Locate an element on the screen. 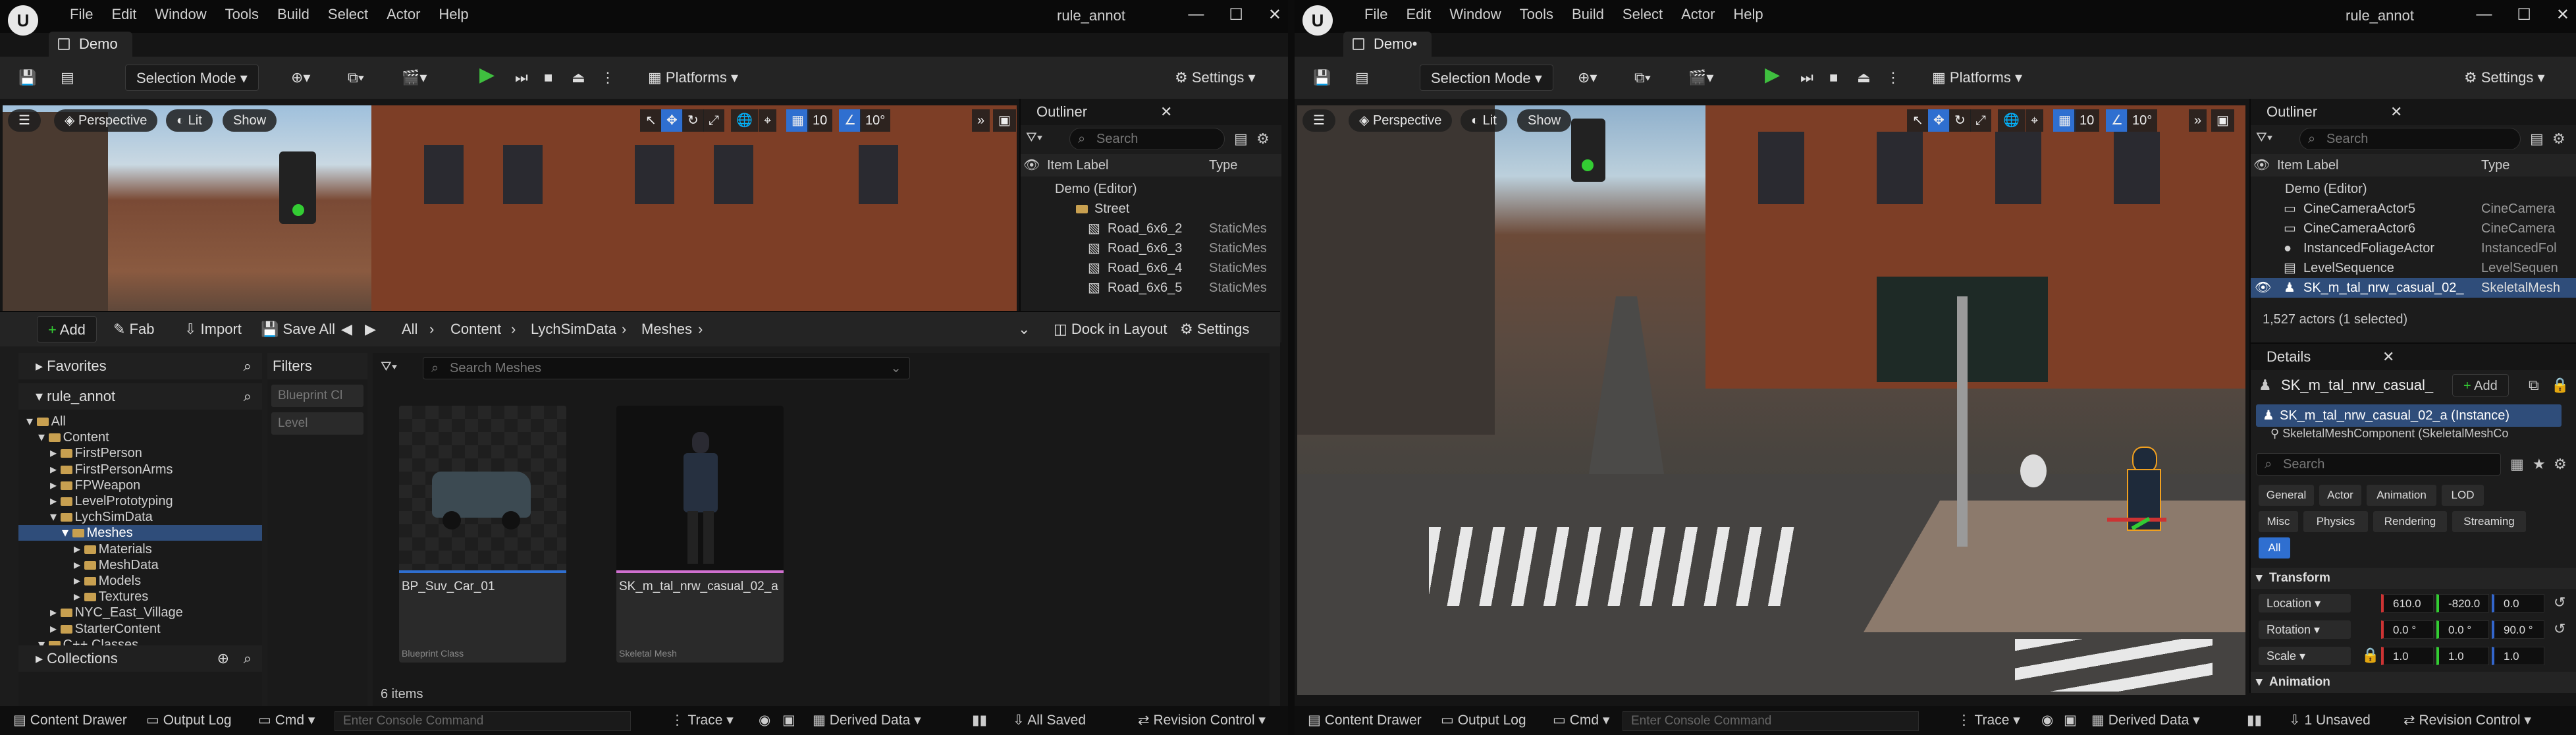 This screenshot has height=735, width=2576. outliner-row: ▤ LevelSequence LevelSequen is located at coordinates (2413, 268).